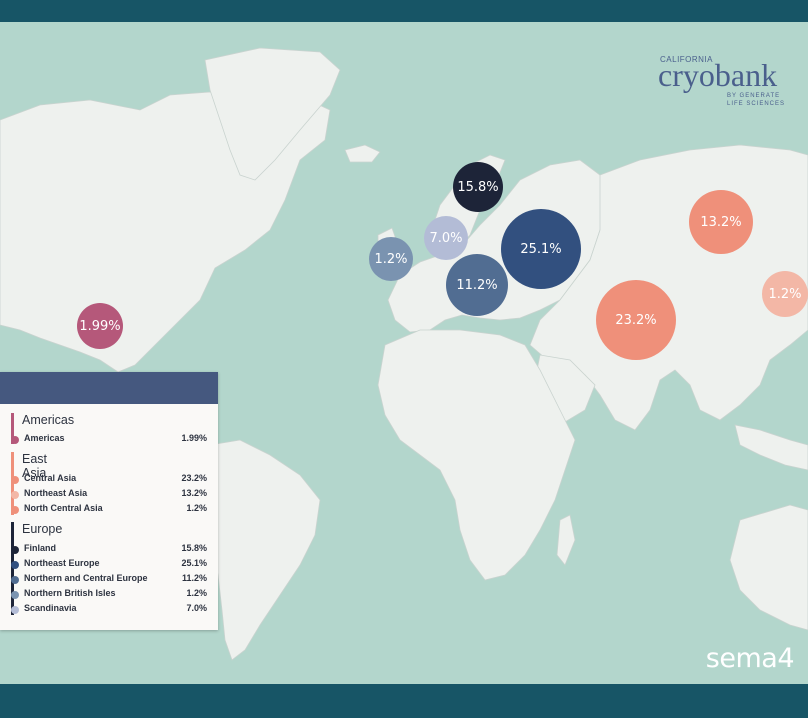 The height and width of the screenshot is (718, 808). What do you see at coordinates (194, 493) in the screenshot?
I see `legend-item-value: 13.2%` at bounding box center [194, 493].